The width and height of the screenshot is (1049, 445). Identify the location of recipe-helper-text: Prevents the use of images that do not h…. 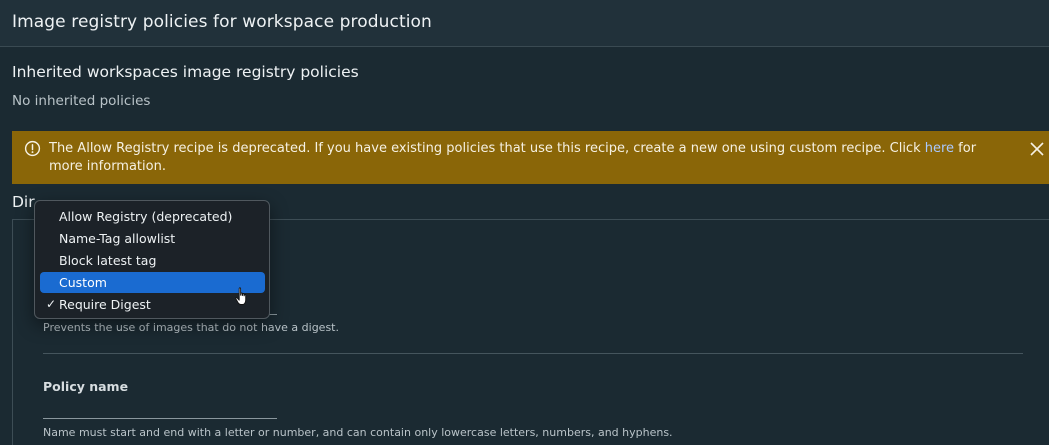
(191, 327).